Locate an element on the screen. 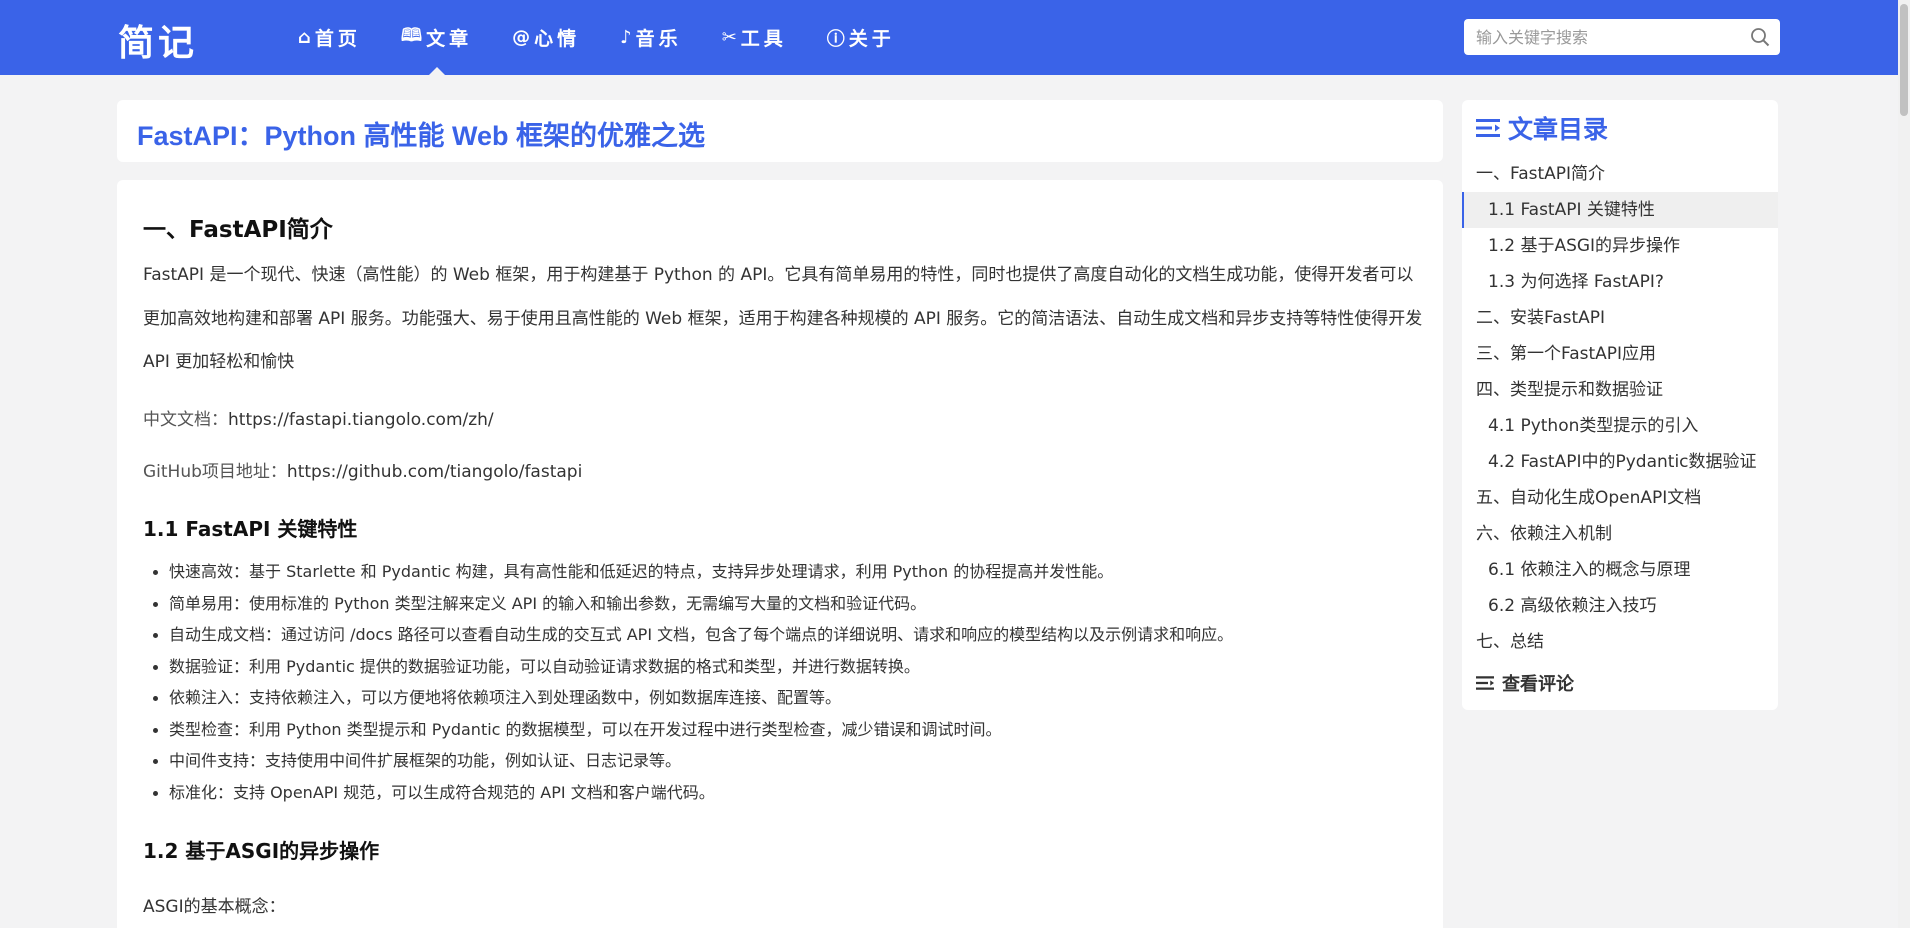 This screenshot has height=928, width=1910. toc-title: 文章目录 is located at coordinates (1542, 128).